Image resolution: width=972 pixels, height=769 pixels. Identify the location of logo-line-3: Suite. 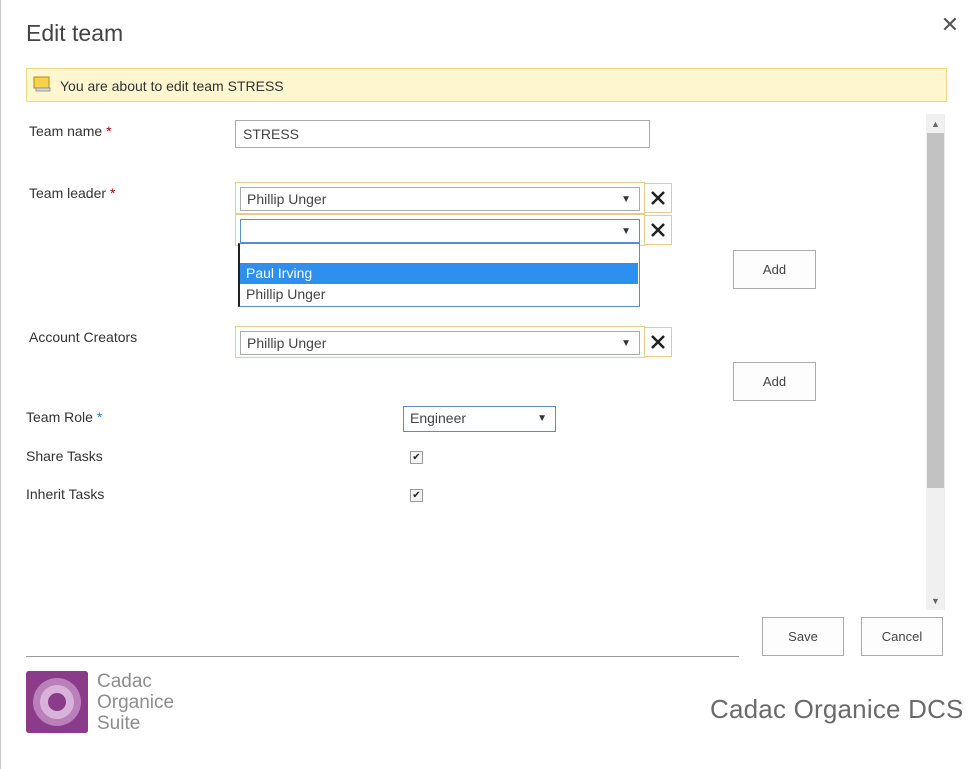
(119, 723).